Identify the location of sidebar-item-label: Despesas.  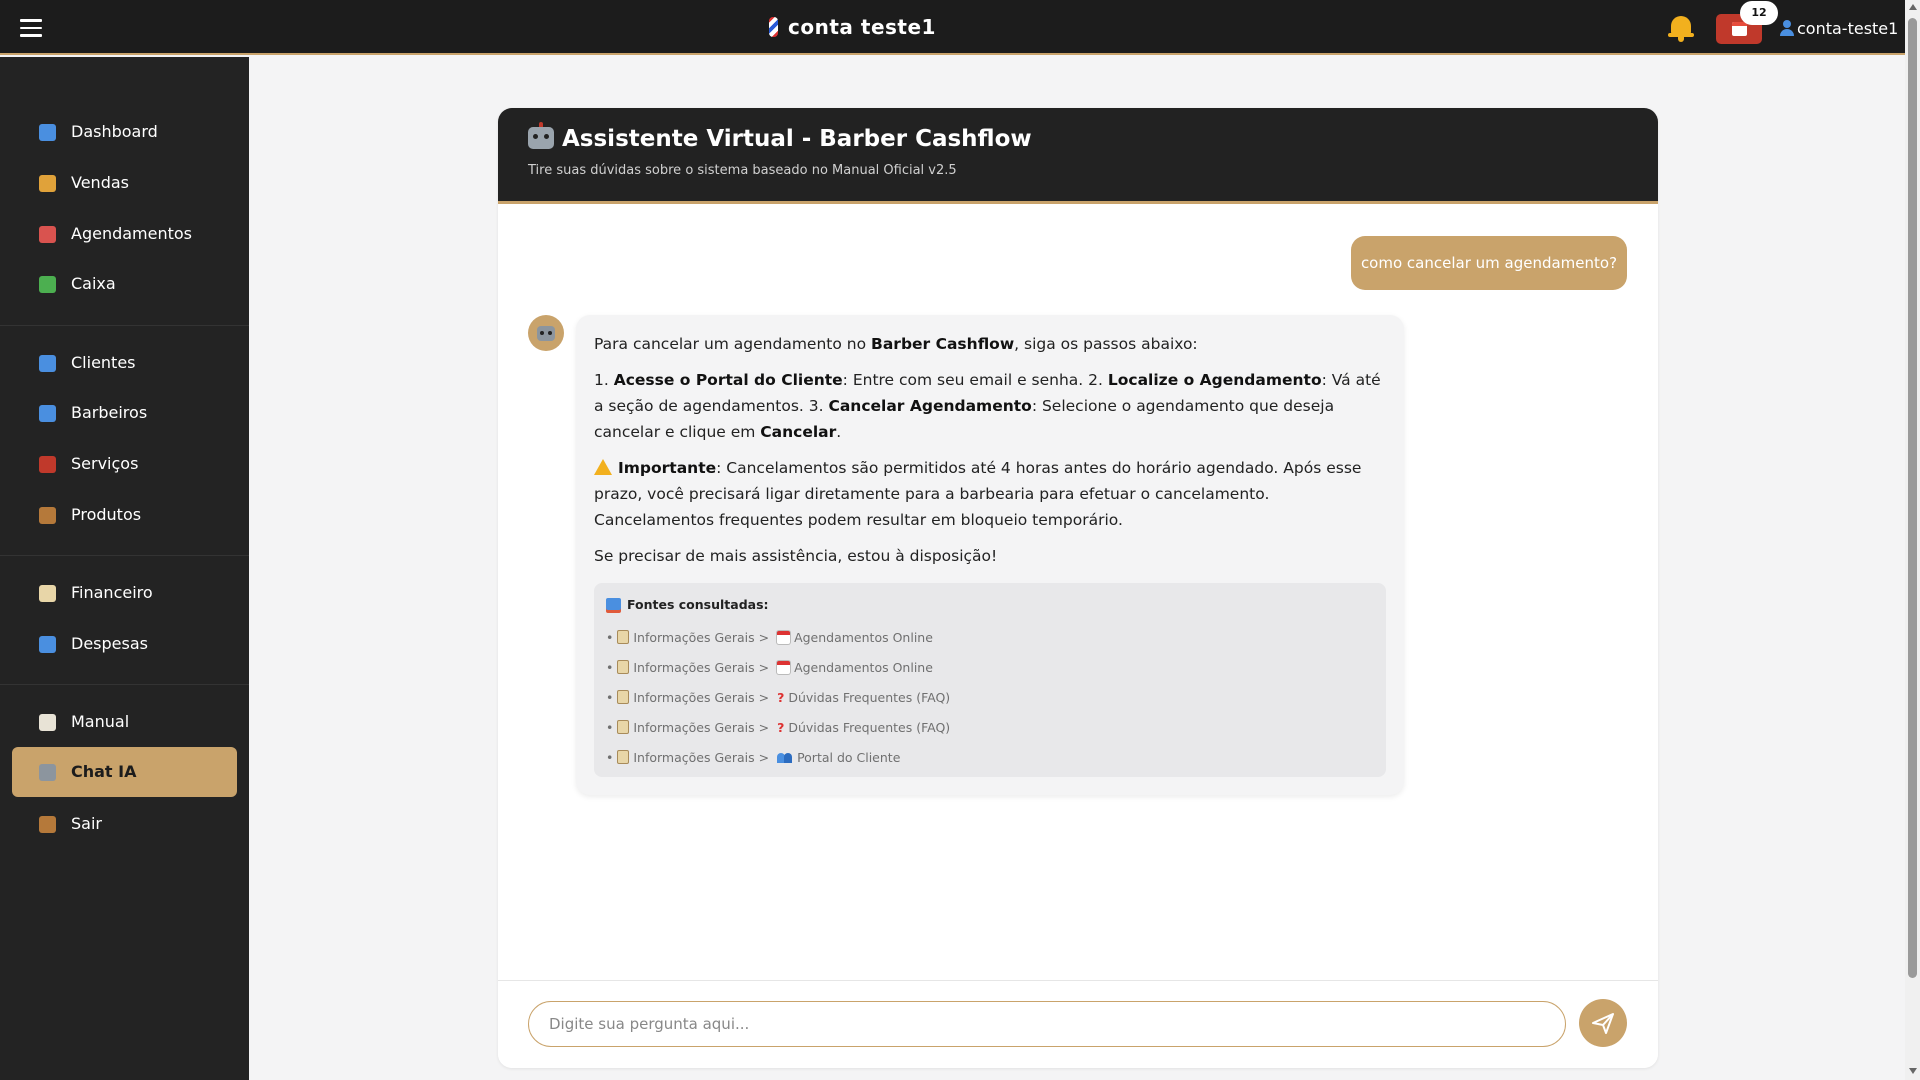
(109, 643).